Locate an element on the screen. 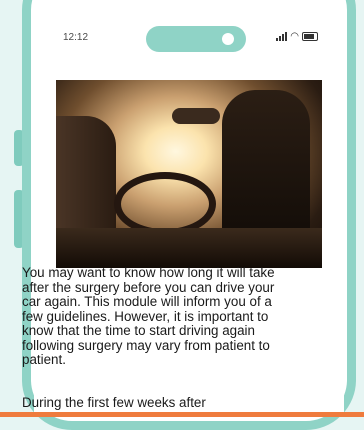 Image resolution: width=364 pixels, height=430 pixels. battery-icon is located at coordinates (310, 36).